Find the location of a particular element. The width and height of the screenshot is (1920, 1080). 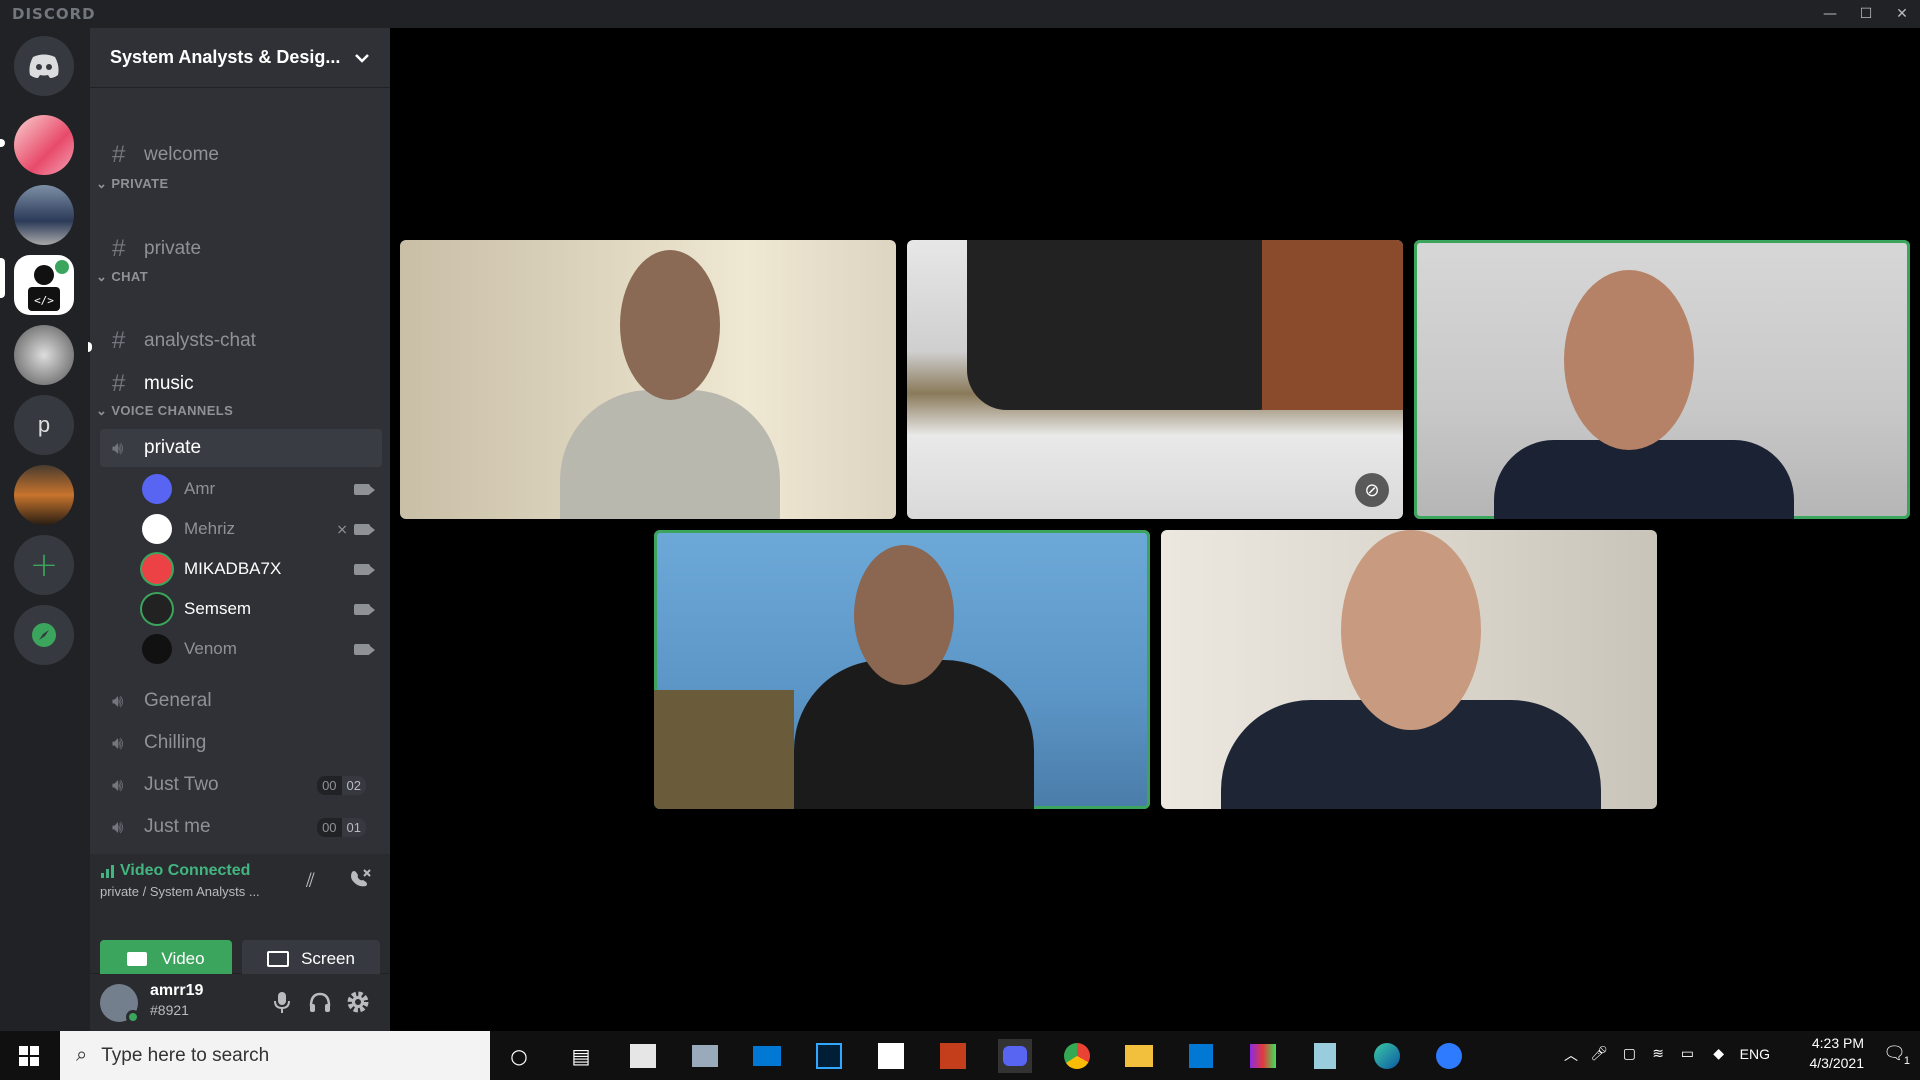

add-server-button: + is located at coordinates (44, 565).